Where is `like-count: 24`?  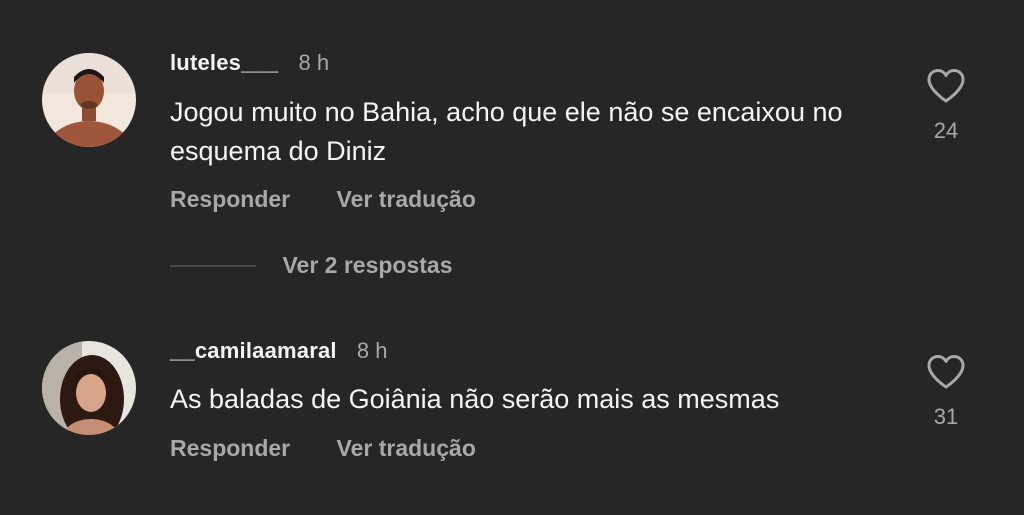 like-count: 24 is located at coordinates (946, 130).